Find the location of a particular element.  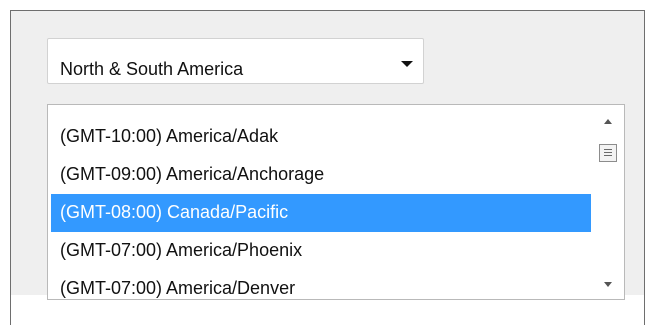

timezone-option-label: (GMT-08:00) Canada/Pacific is located at coordinates (174, 212).